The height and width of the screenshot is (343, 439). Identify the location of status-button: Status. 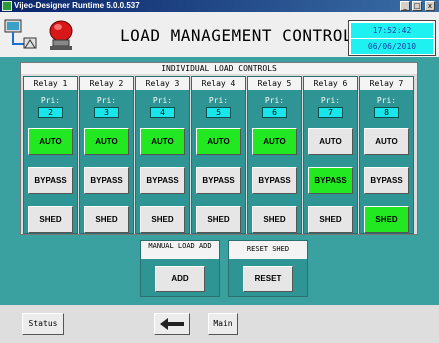
(43, 324).